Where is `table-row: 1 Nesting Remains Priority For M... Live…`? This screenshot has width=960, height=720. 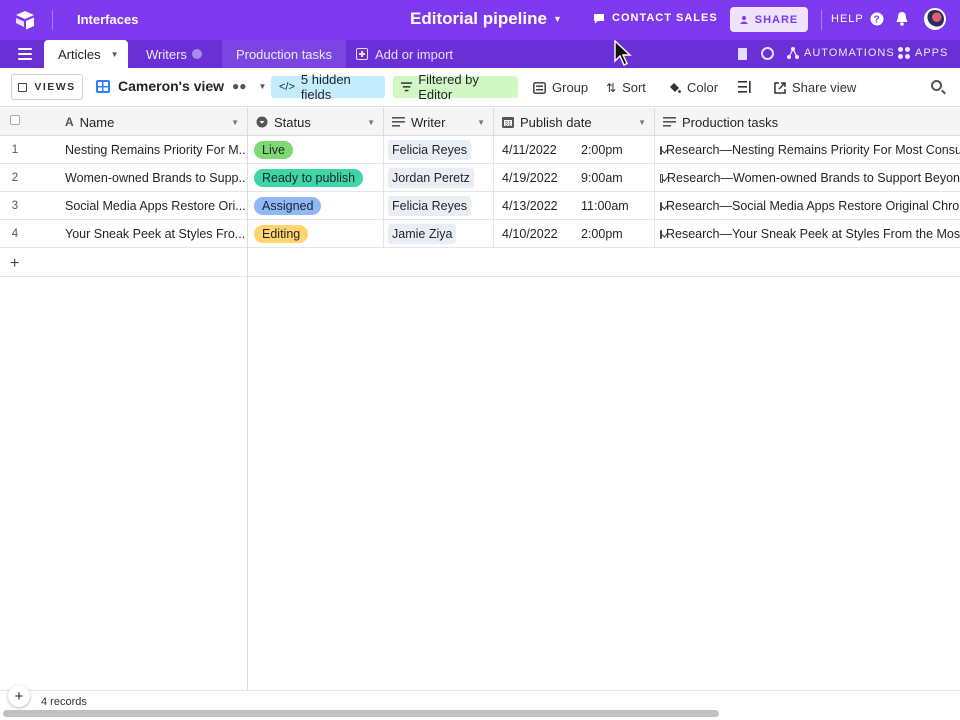 table-row: 1 Nesting Remains Priority For M... Live… is located at coordinates (480, 150).